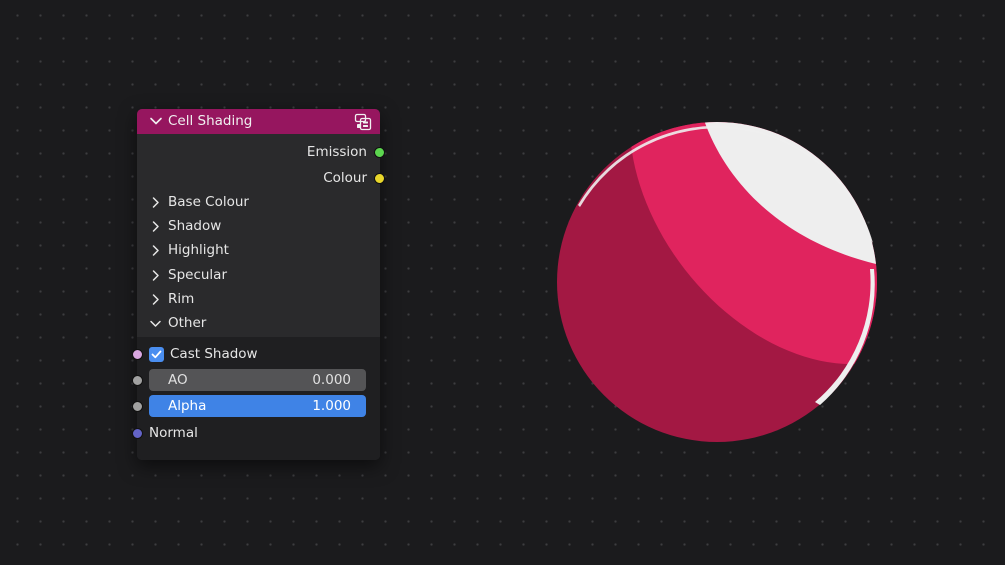 The height and width of the screenshot is (565, 1005). I want to click on input-normal: Normal, so click(256, 433).